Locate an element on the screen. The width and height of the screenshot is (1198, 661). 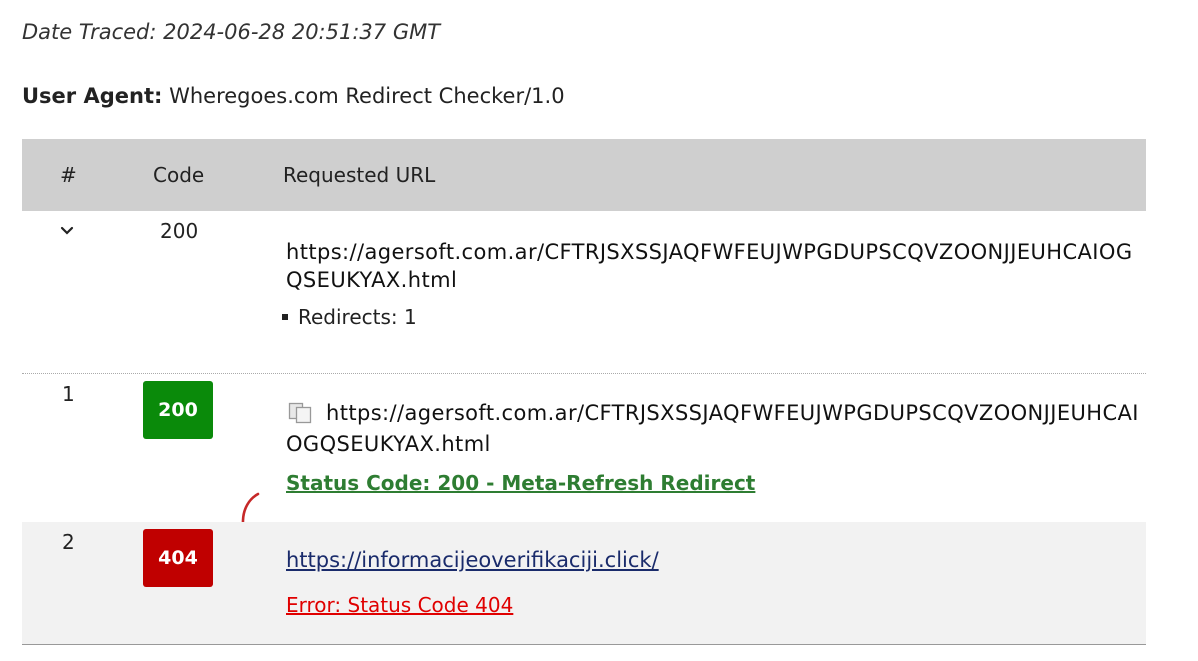
table-header: # Code Requested URL is located at coordinates (584, 175).